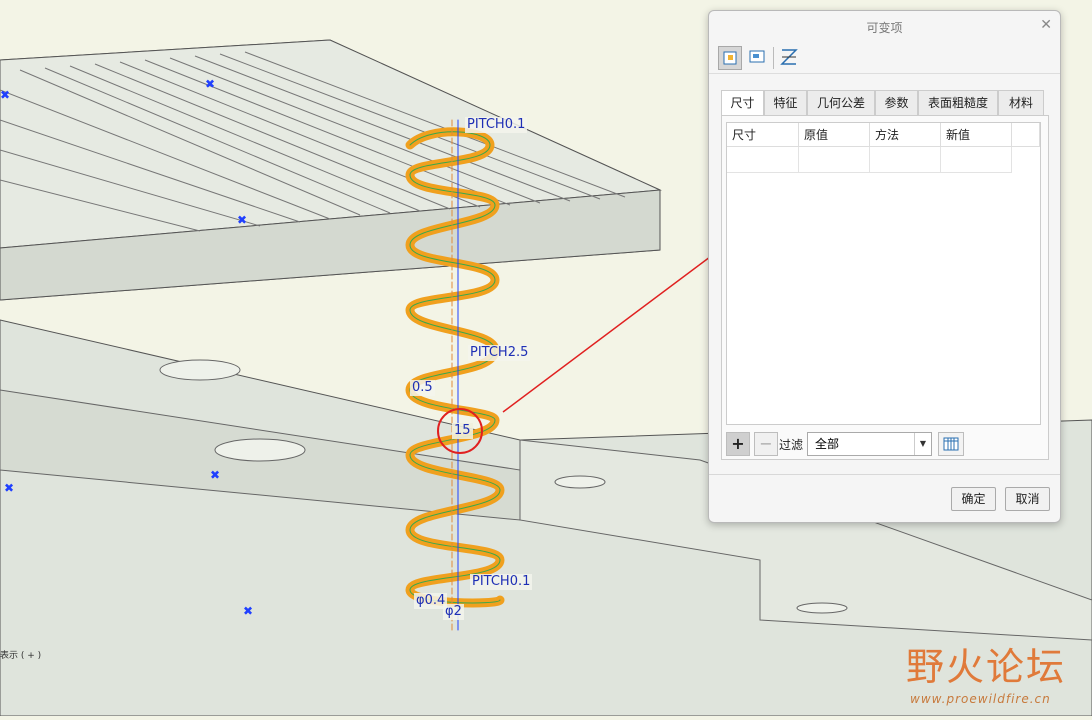 The height and width of the screenshot is (720, 1092). I want to click on filter-select: 全部 ▼, so click(869, 444).